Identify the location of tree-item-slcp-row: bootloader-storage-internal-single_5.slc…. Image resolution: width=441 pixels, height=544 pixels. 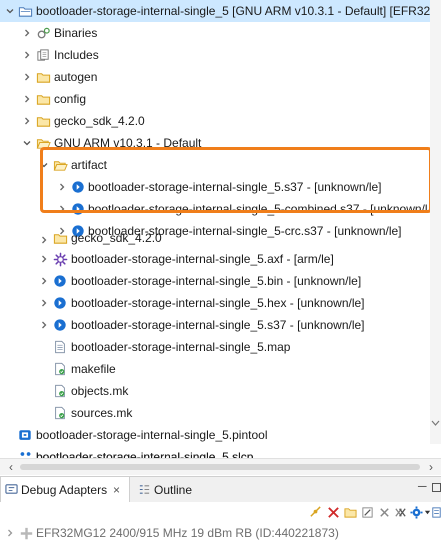
(215, 452).